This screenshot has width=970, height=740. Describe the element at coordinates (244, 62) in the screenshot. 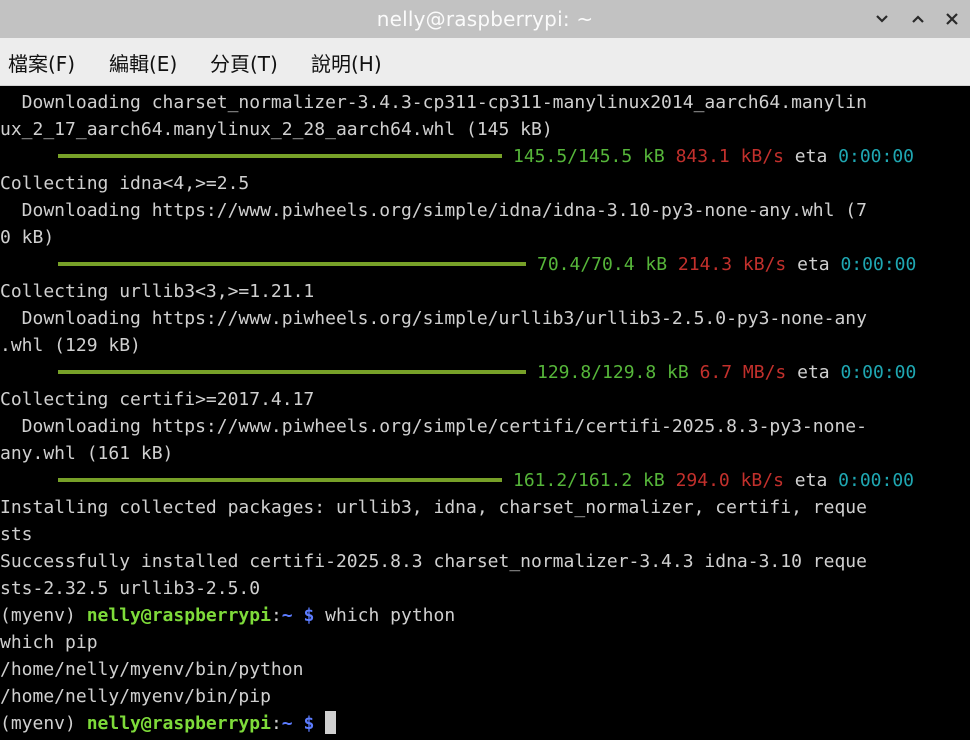

I see `menu-tabs: 分頁(T)` at that location.